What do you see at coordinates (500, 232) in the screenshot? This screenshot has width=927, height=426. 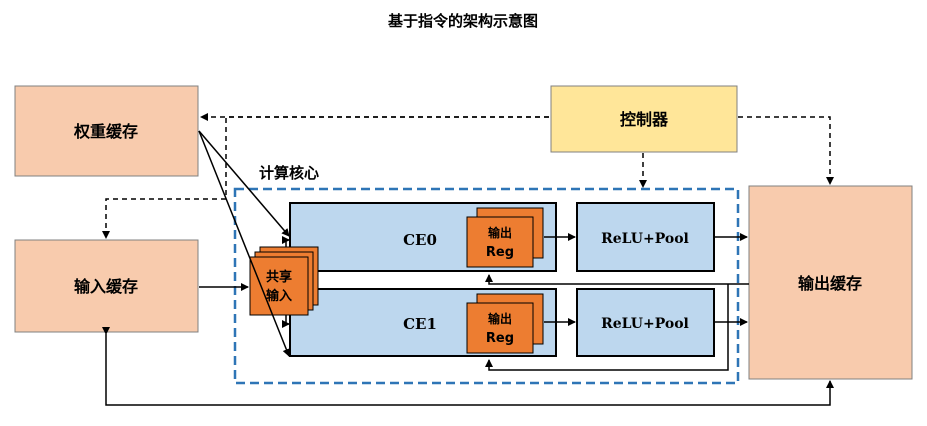 I see `ce0-reg-label-1: 输出` at bounding box center [500, 232].